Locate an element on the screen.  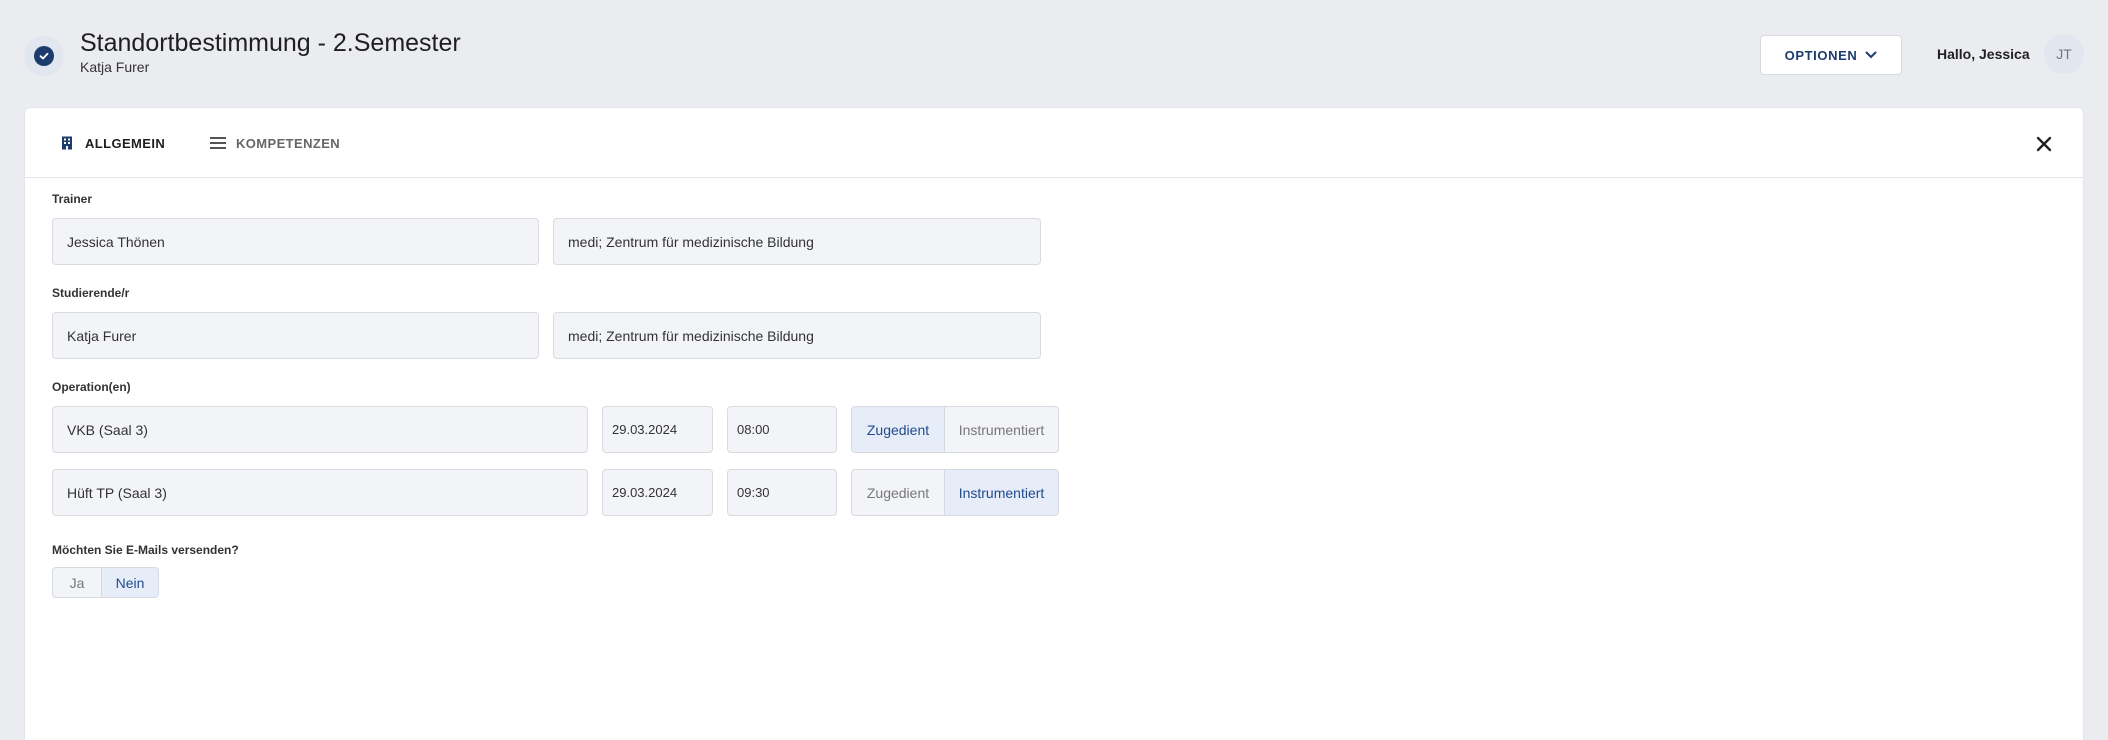
operation-time-field: 09:30 is located at coordinates (782, 492).